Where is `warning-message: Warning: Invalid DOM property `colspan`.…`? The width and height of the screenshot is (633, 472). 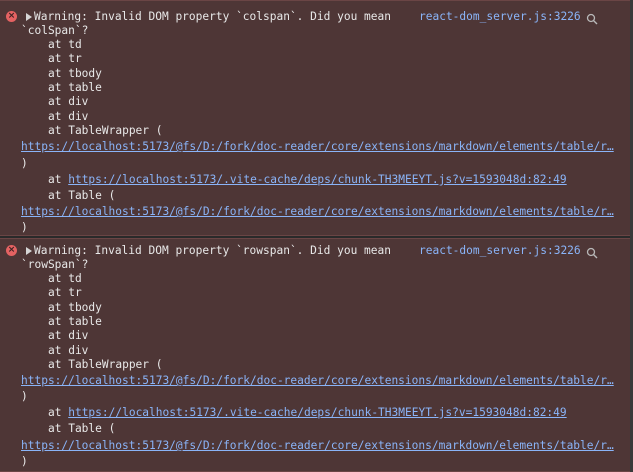
warning-message: Warning: Invalid DOM property `colspan`.… is located at coordinates (212, 16).